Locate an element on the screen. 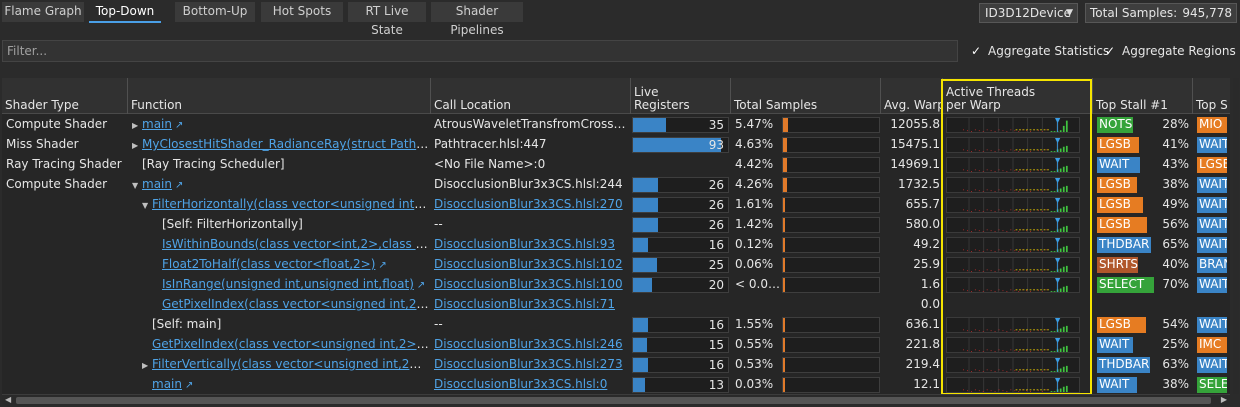 Image resolution: width=1240 pixels, height=407 pixels. col-active-threads: Active Threads per Warp is located at coordinates (1017, 96).